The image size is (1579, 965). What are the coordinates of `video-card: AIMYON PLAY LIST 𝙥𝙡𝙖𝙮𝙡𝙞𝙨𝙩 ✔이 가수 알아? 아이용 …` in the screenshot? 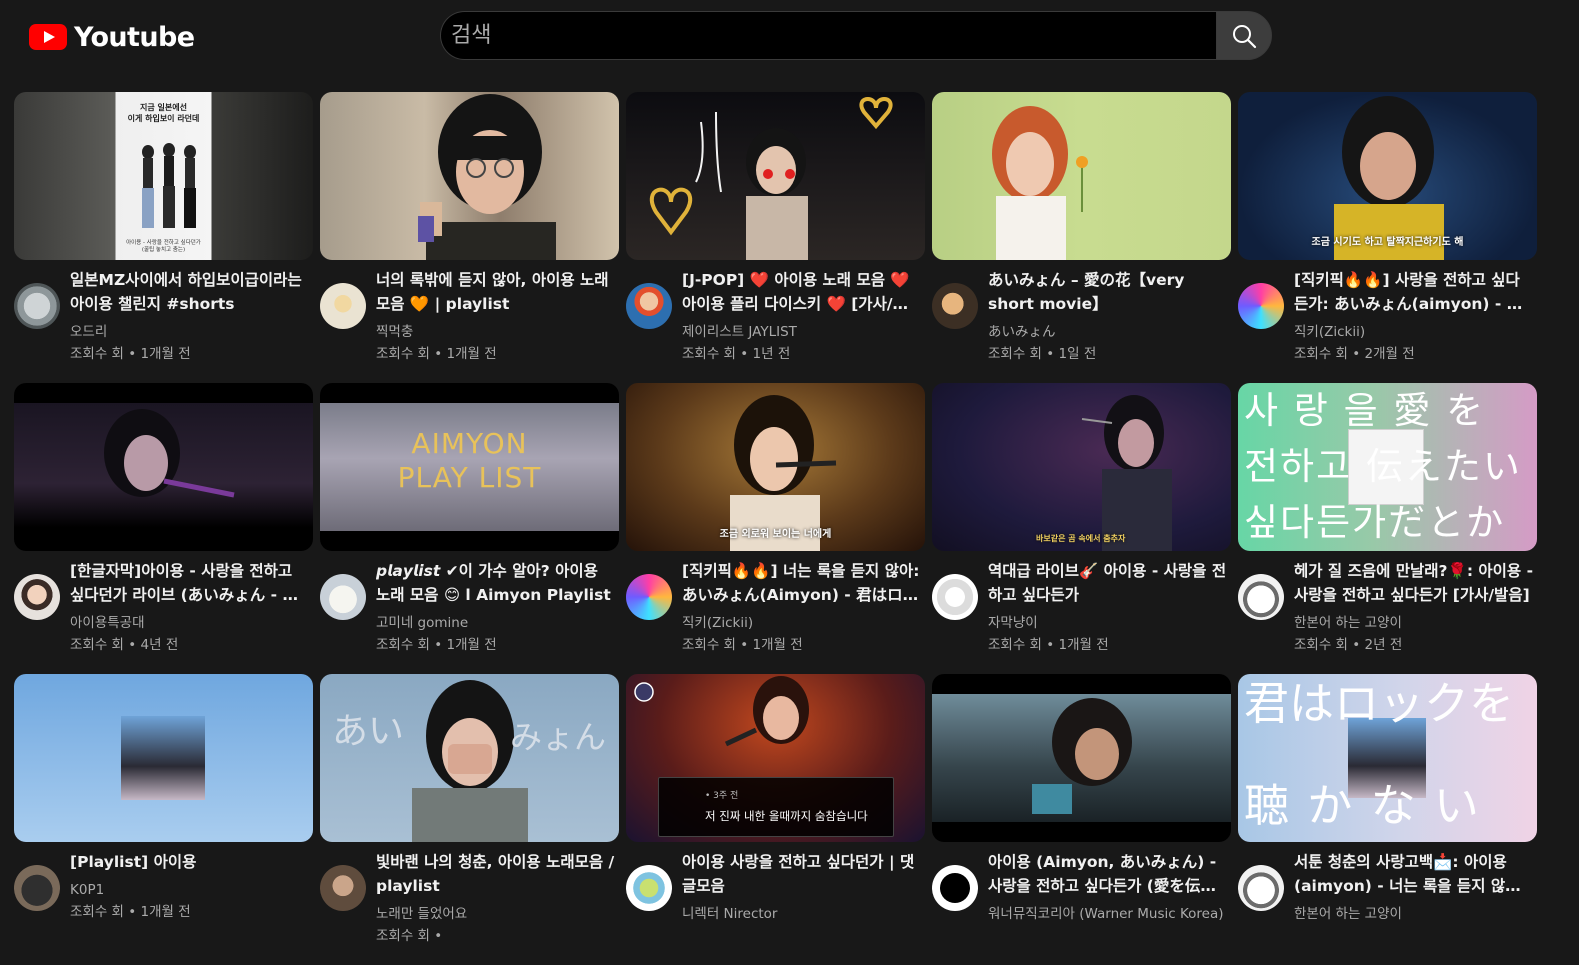 It's located at (469, 528).